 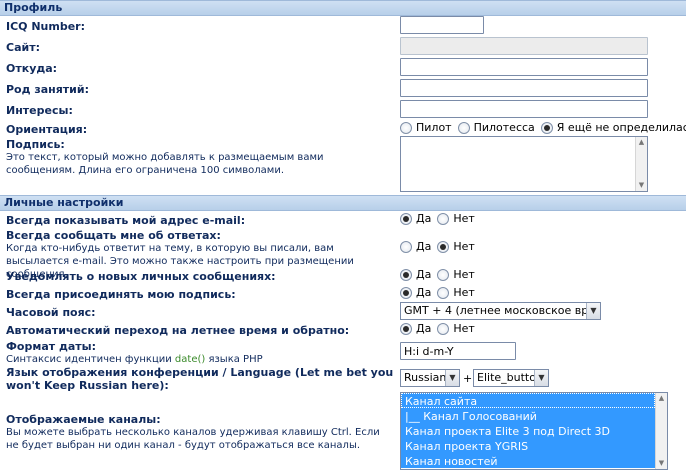 I want to click on attach-signature-radio-group: Да Нет, so click(x=440, y=292).